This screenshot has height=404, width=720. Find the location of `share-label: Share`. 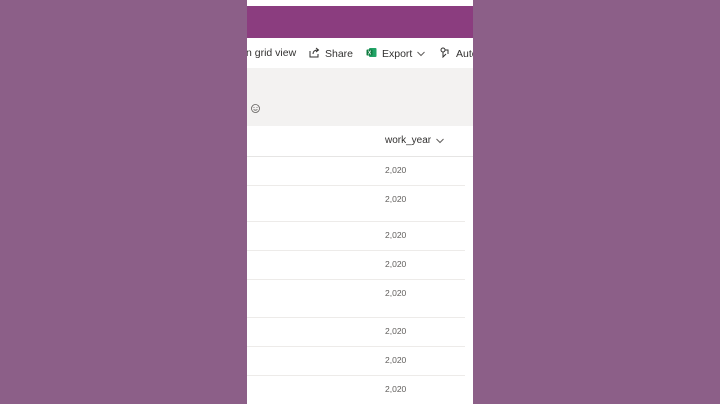

share-label: Share is located at coordinates (339, 54).